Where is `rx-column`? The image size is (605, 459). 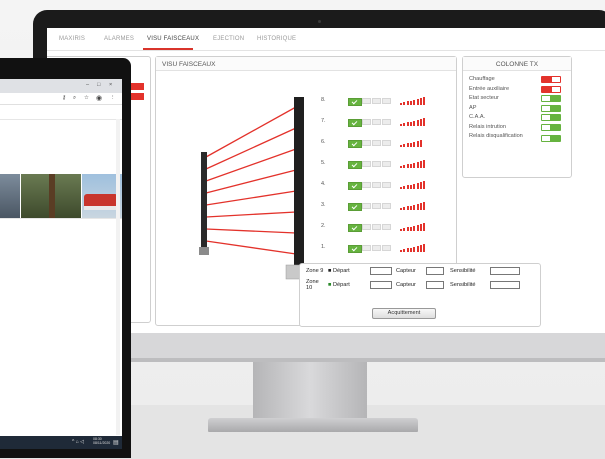 rx-column is located at coordinates (299, 182).